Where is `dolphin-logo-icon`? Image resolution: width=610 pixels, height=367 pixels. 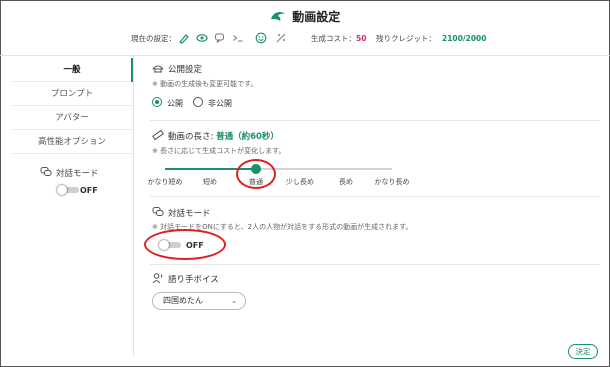 dolphin-logo-icon is located at coordinates (278, 17).